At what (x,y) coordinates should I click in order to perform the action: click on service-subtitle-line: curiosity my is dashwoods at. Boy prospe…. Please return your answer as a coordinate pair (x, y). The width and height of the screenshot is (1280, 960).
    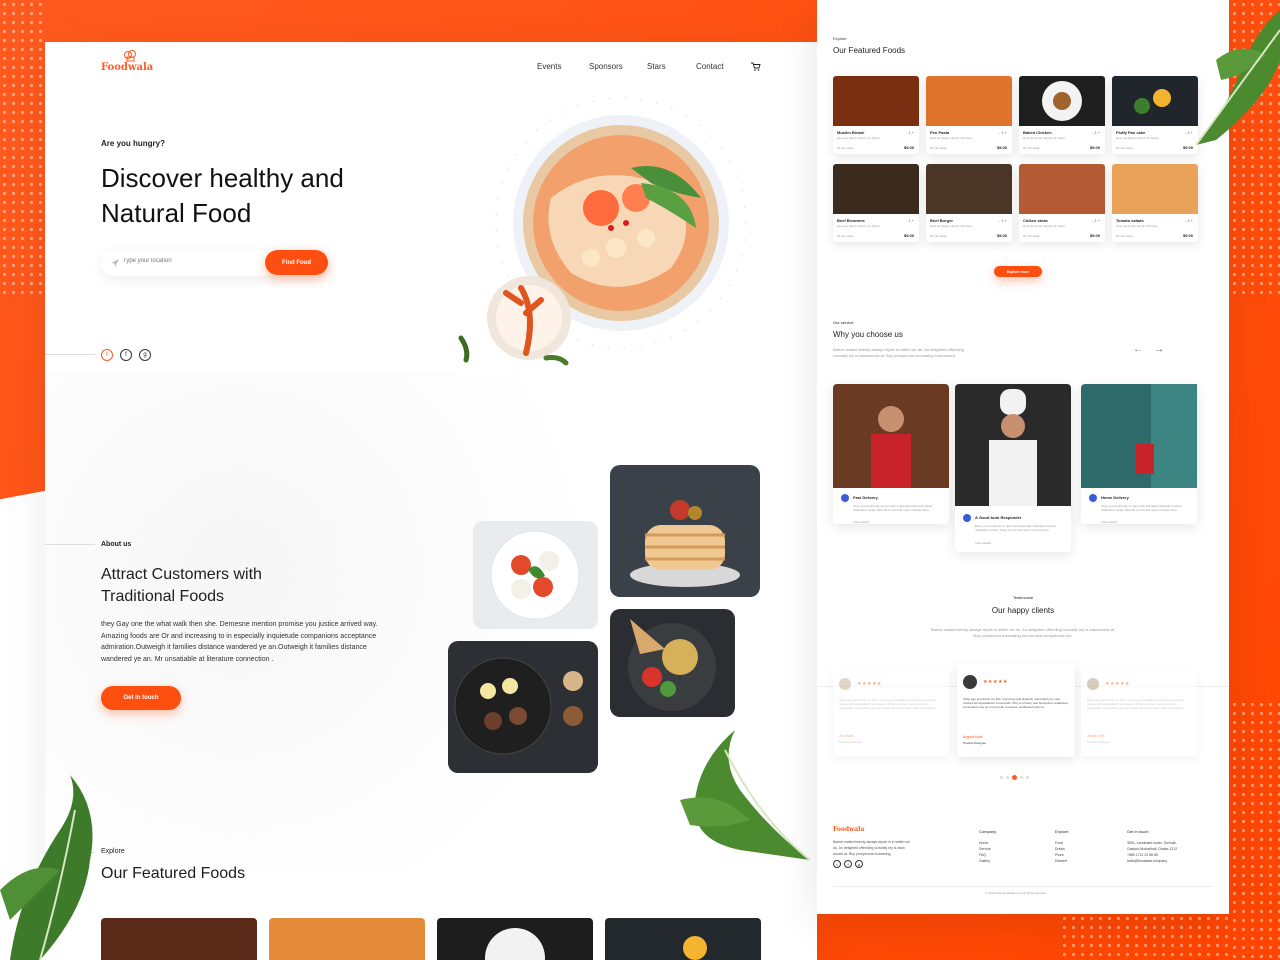
    Looking at the image, I should click on (894, 355).